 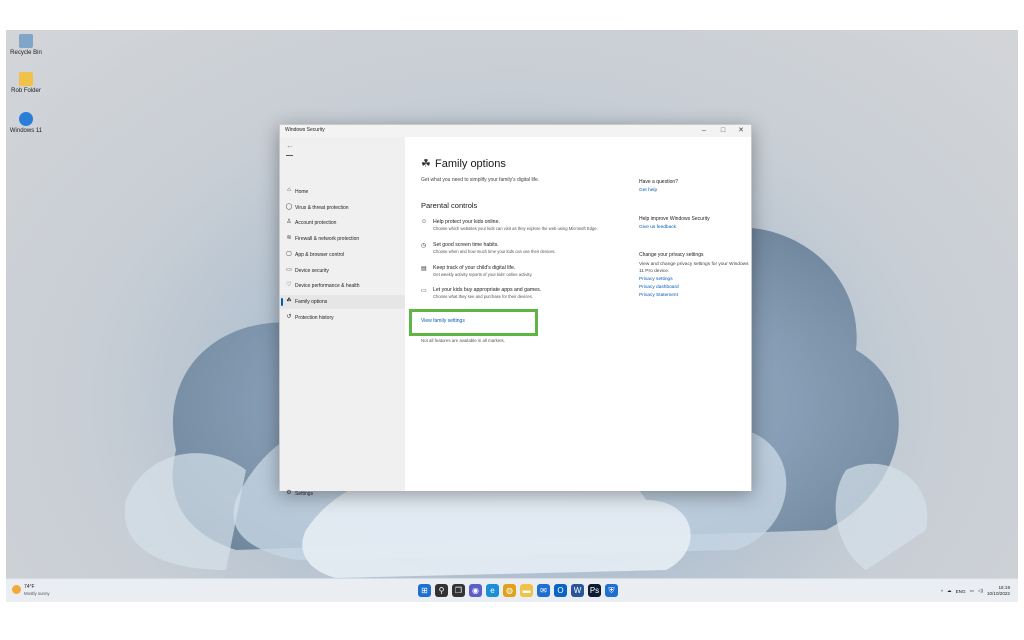 What do you see at coordinates (458, 590) in the screenshot?
I see `task-view-icon: ❐` at bounding box center [458, 590].